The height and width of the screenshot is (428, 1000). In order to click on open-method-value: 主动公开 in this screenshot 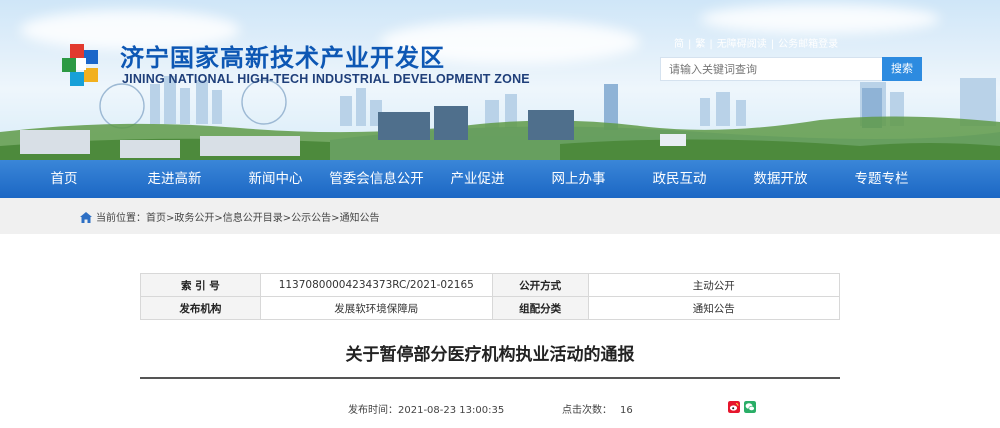, I will do `click(714, 285)`.